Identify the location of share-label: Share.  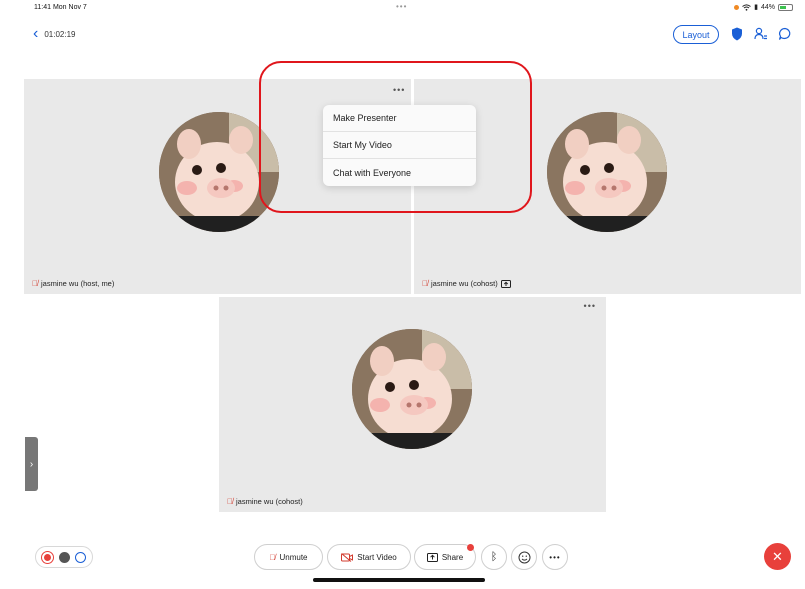
(452, 557).